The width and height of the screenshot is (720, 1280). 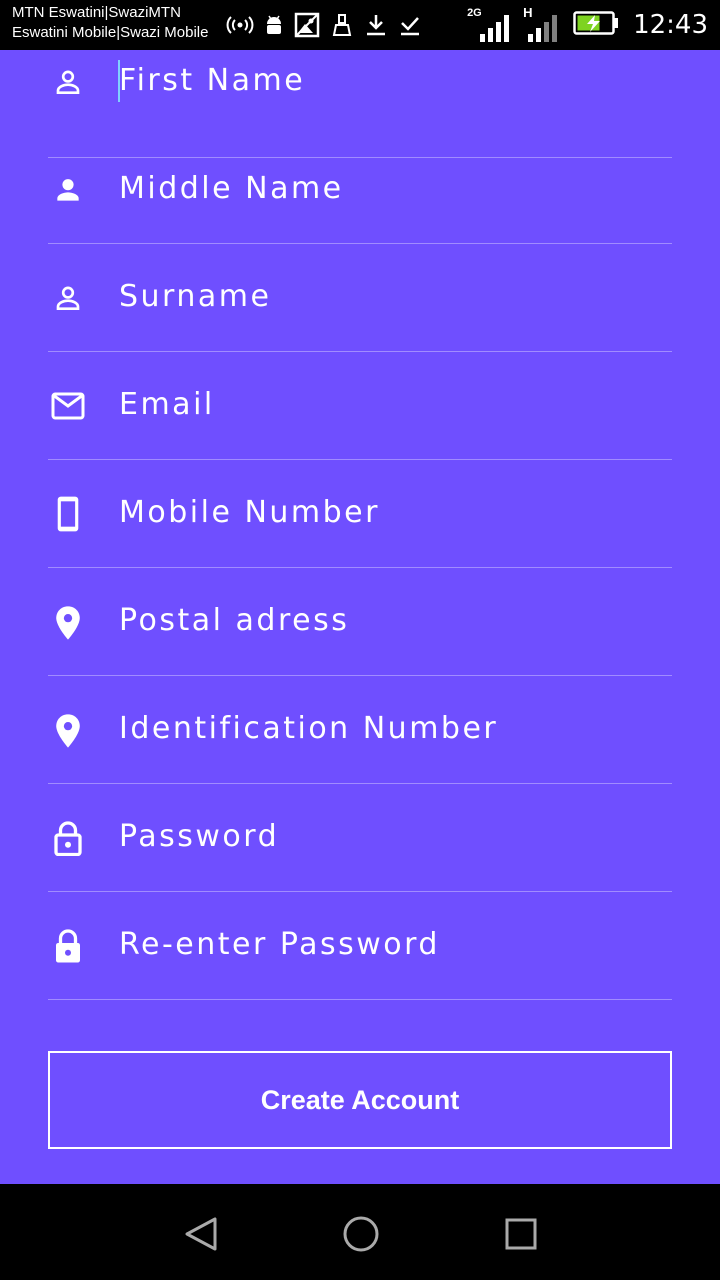 I want to click on recents-icon, so click(x=521, y=1234).